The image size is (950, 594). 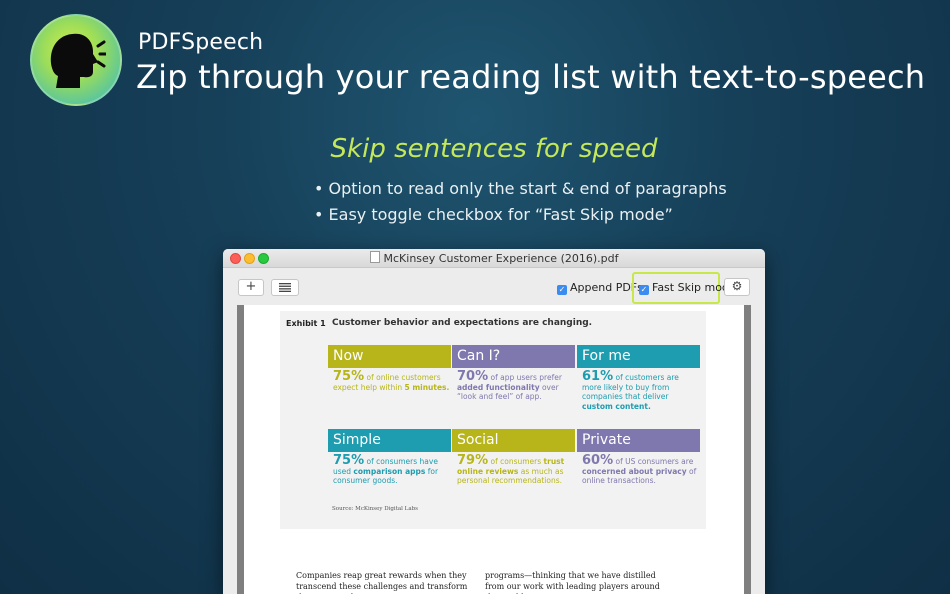 What do you see at coordinates (374, 257) in the screenshot?
I see `document-icon` at bounding box center [374, 257].